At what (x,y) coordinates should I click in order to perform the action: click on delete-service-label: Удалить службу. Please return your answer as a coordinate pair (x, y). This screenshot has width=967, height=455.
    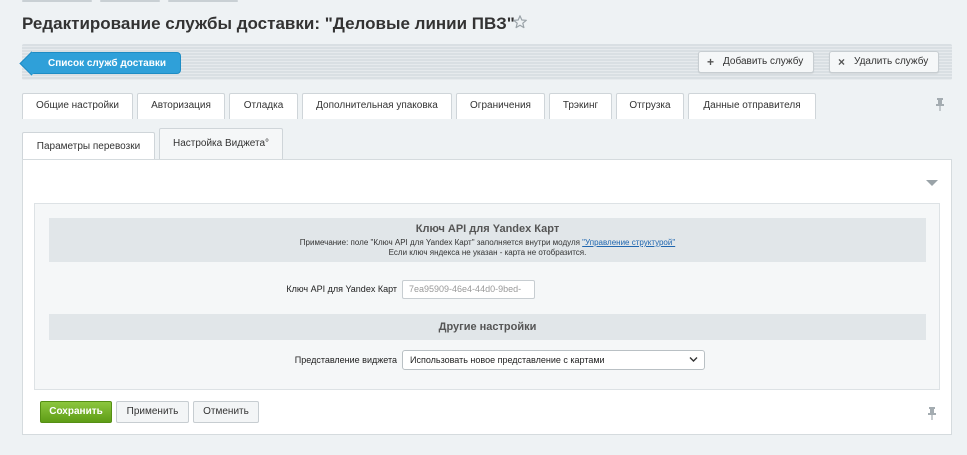
    Looking at the image, I should click on (891, 61).